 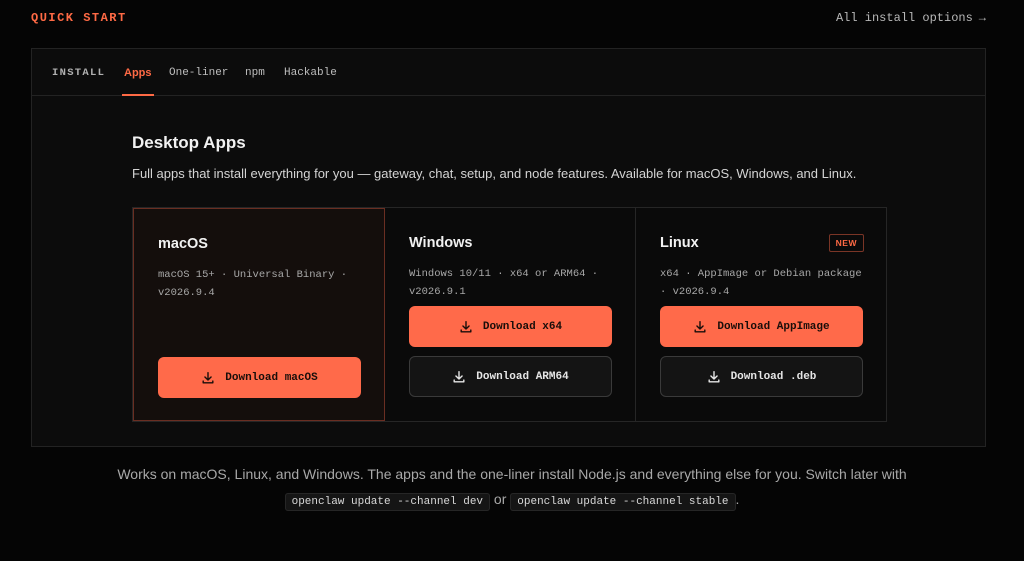 I want to click on footer-period: ., so click(x=737, y=499).